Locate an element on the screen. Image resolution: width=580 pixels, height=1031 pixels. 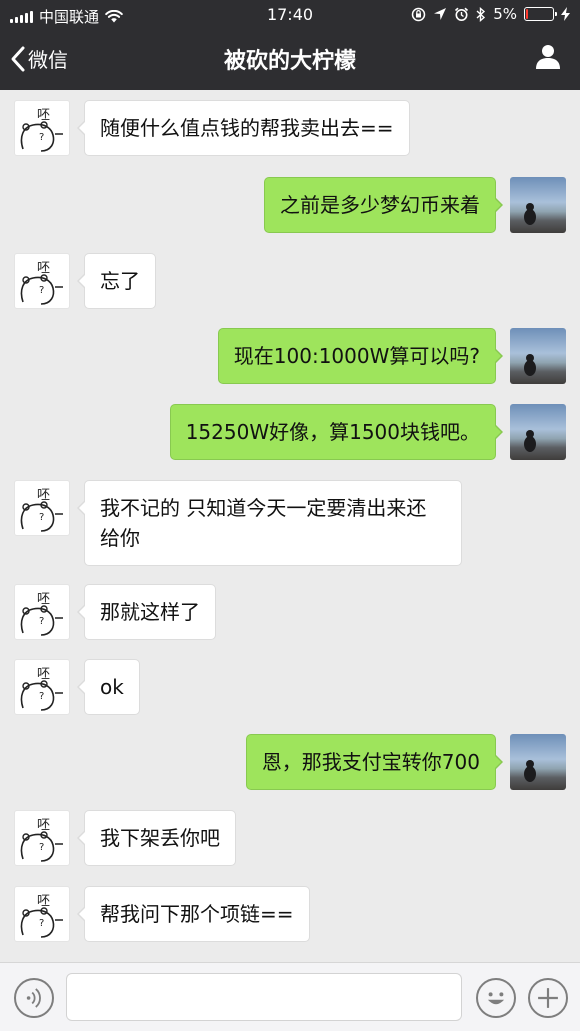
plus-icon is located at coordinates (548, 998).